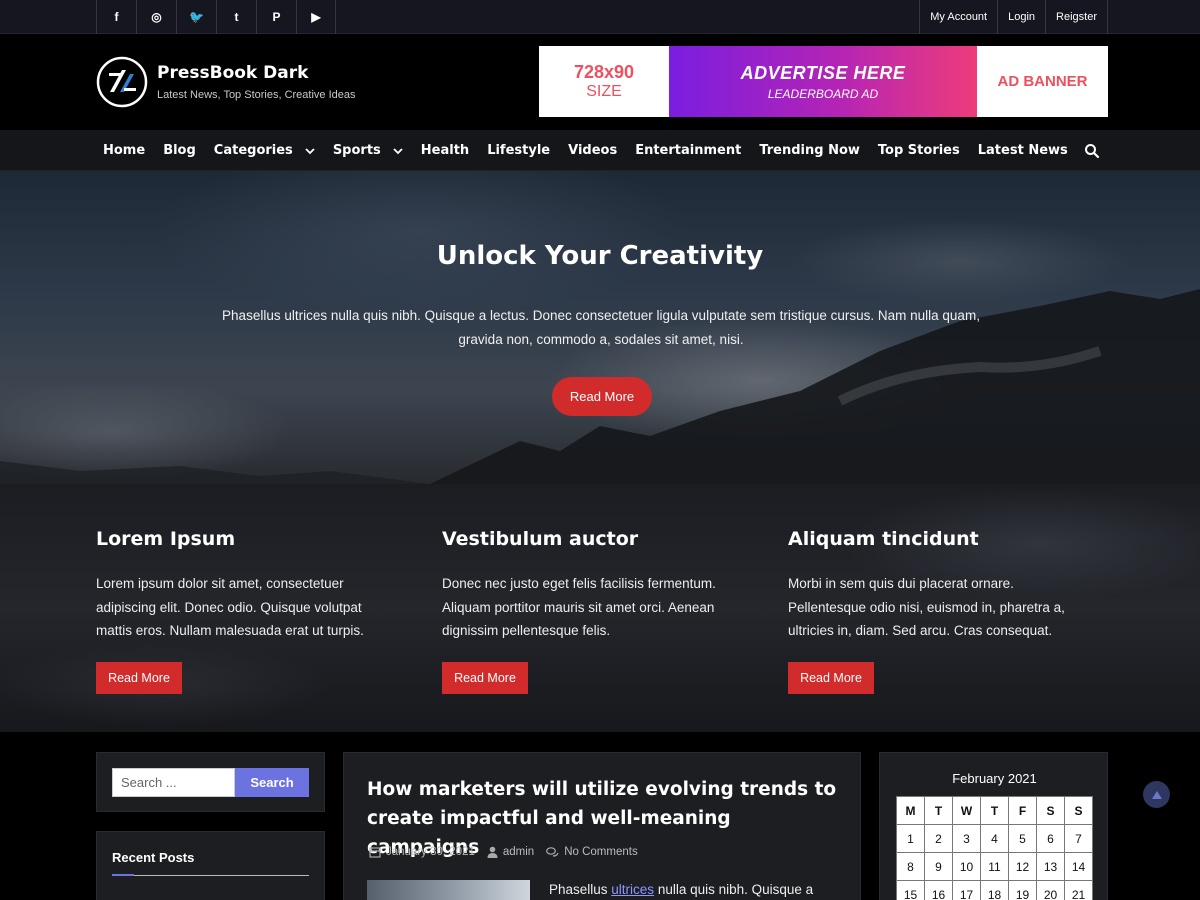  I want to click on nav-item-label: Blog, so click(179, 150).